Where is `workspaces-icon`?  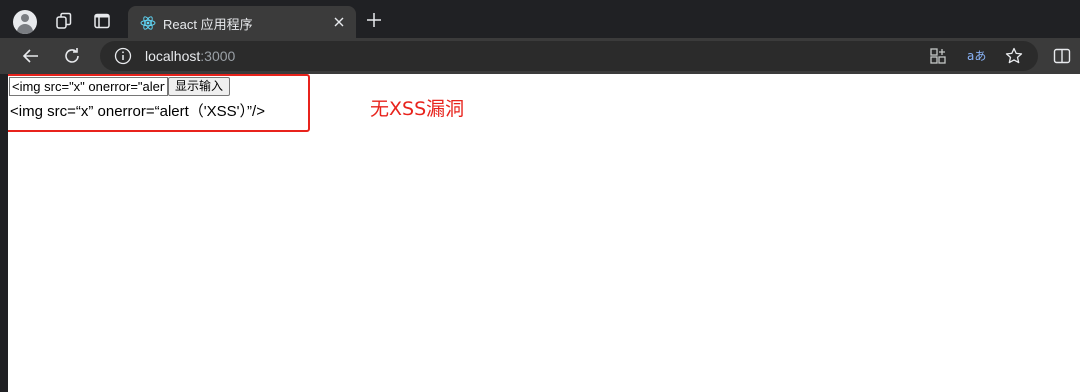 workspaces-icon is located at coordinates (64, 21).